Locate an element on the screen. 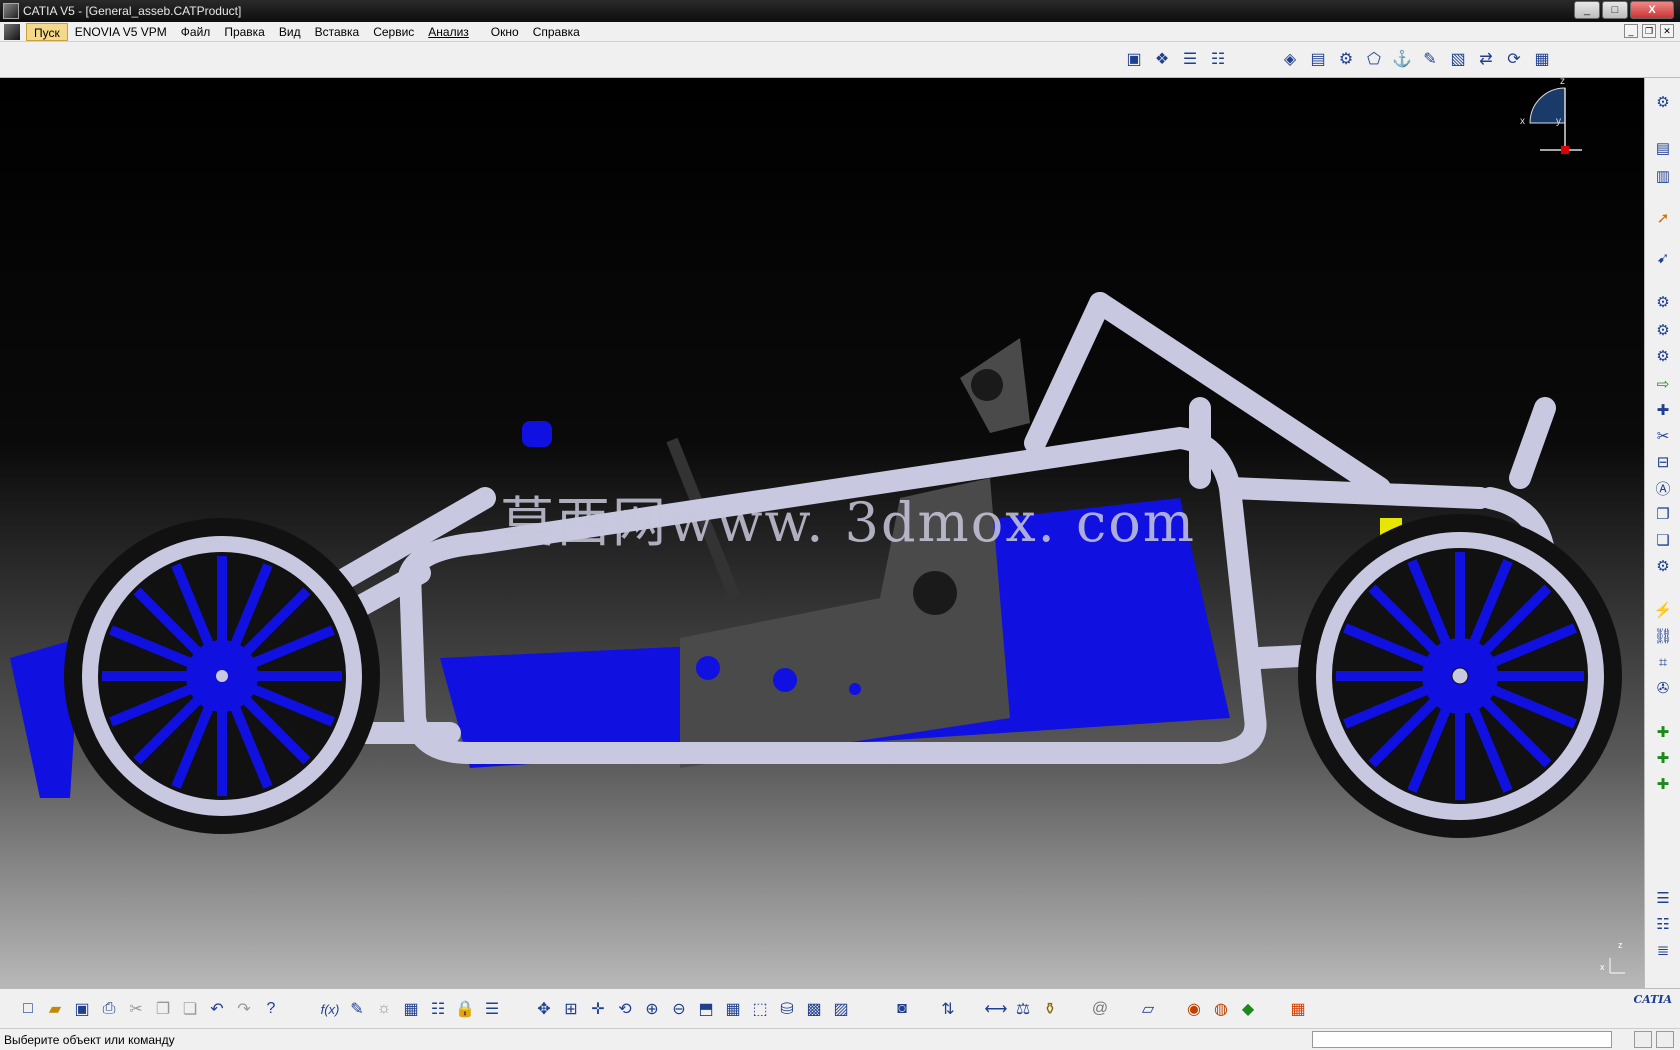 The image size is (1680, 1050). fix-icon: ⚓ is located at coordinates (1402, 59).